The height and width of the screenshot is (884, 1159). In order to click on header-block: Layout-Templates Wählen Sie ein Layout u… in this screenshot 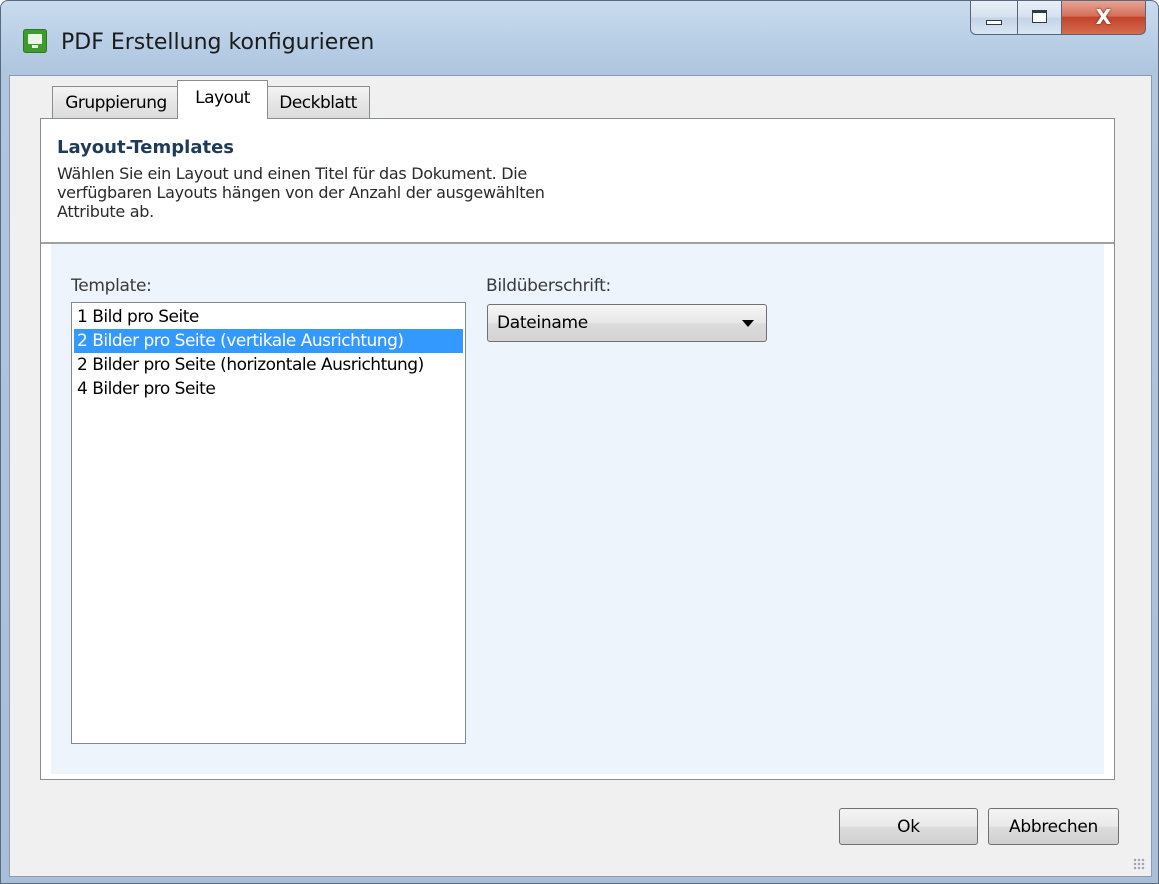, I will do `click(577, 181)`.